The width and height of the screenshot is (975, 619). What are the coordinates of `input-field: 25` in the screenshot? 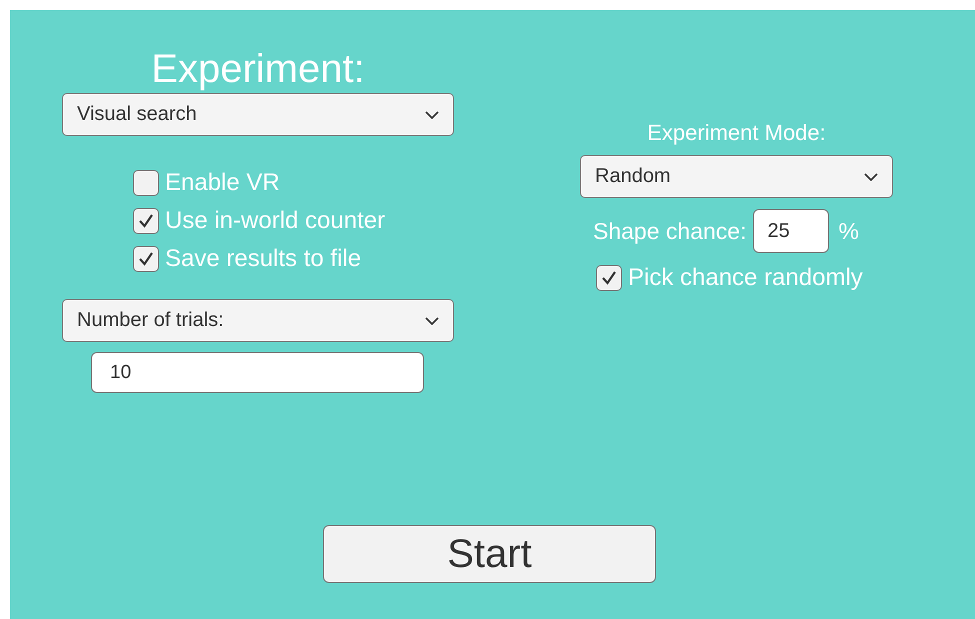 It's located at (791, 231).